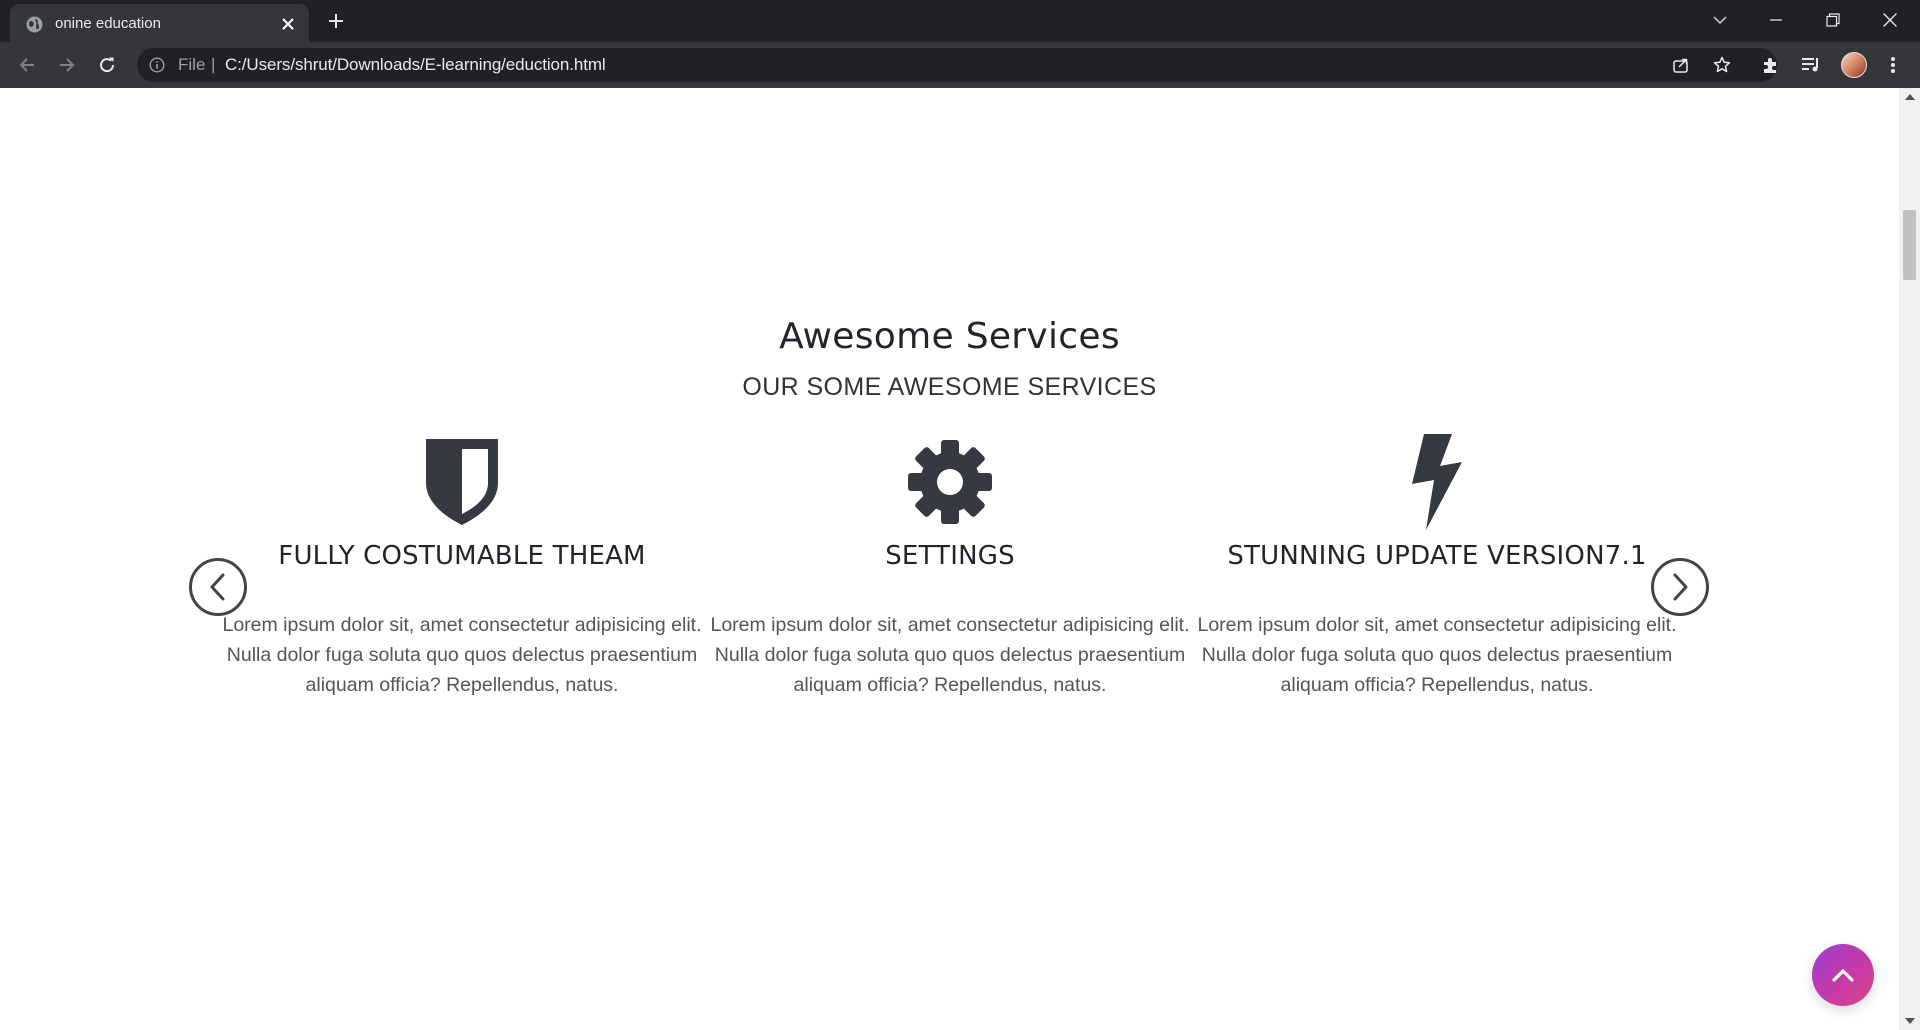 This screenshot has height=1030, width=1920. What do you see at coordinates (336, 21) in the screenshot?
I see `new-tab-plus-icon` at bounding box center [336, 21].